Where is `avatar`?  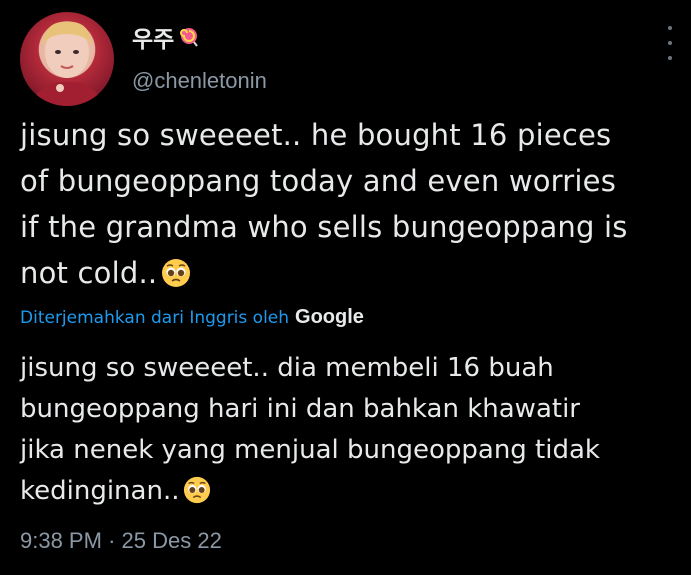
avatar is located at coordinates (67, 59).